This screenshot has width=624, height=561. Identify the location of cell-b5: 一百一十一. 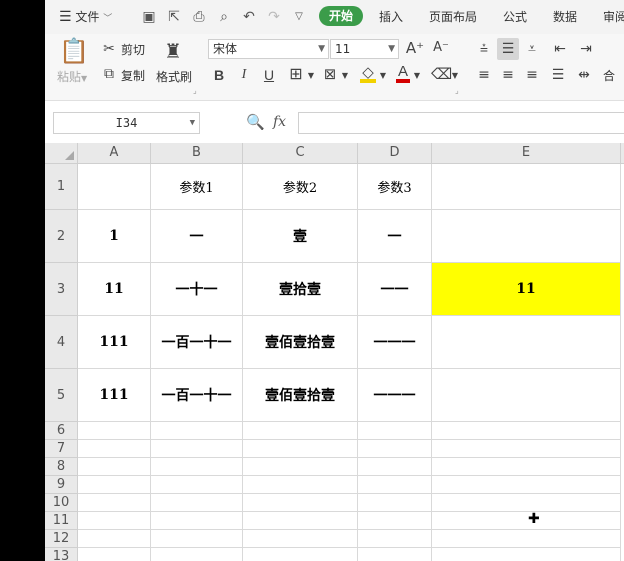
(197, 395).